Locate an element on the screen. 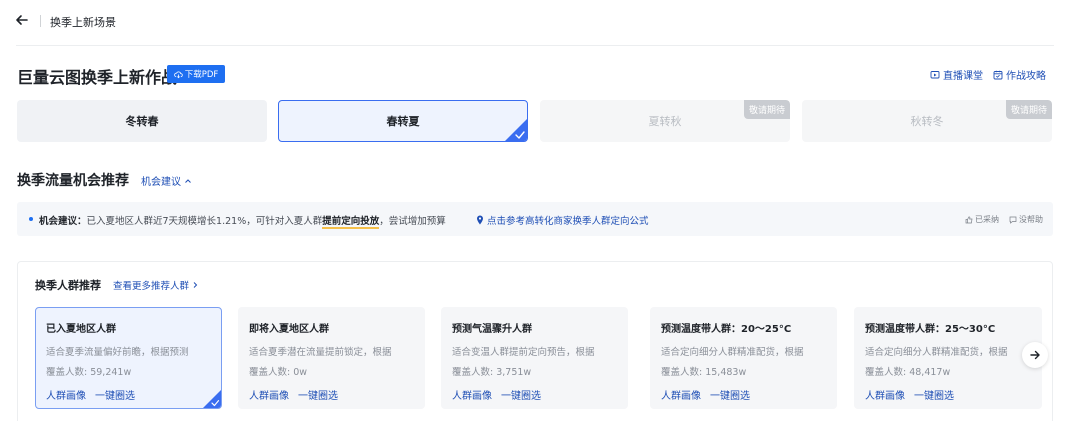  tab-summer-to-autumn: 夏转秋 敬请期待 is located at coordinates (665, 121).